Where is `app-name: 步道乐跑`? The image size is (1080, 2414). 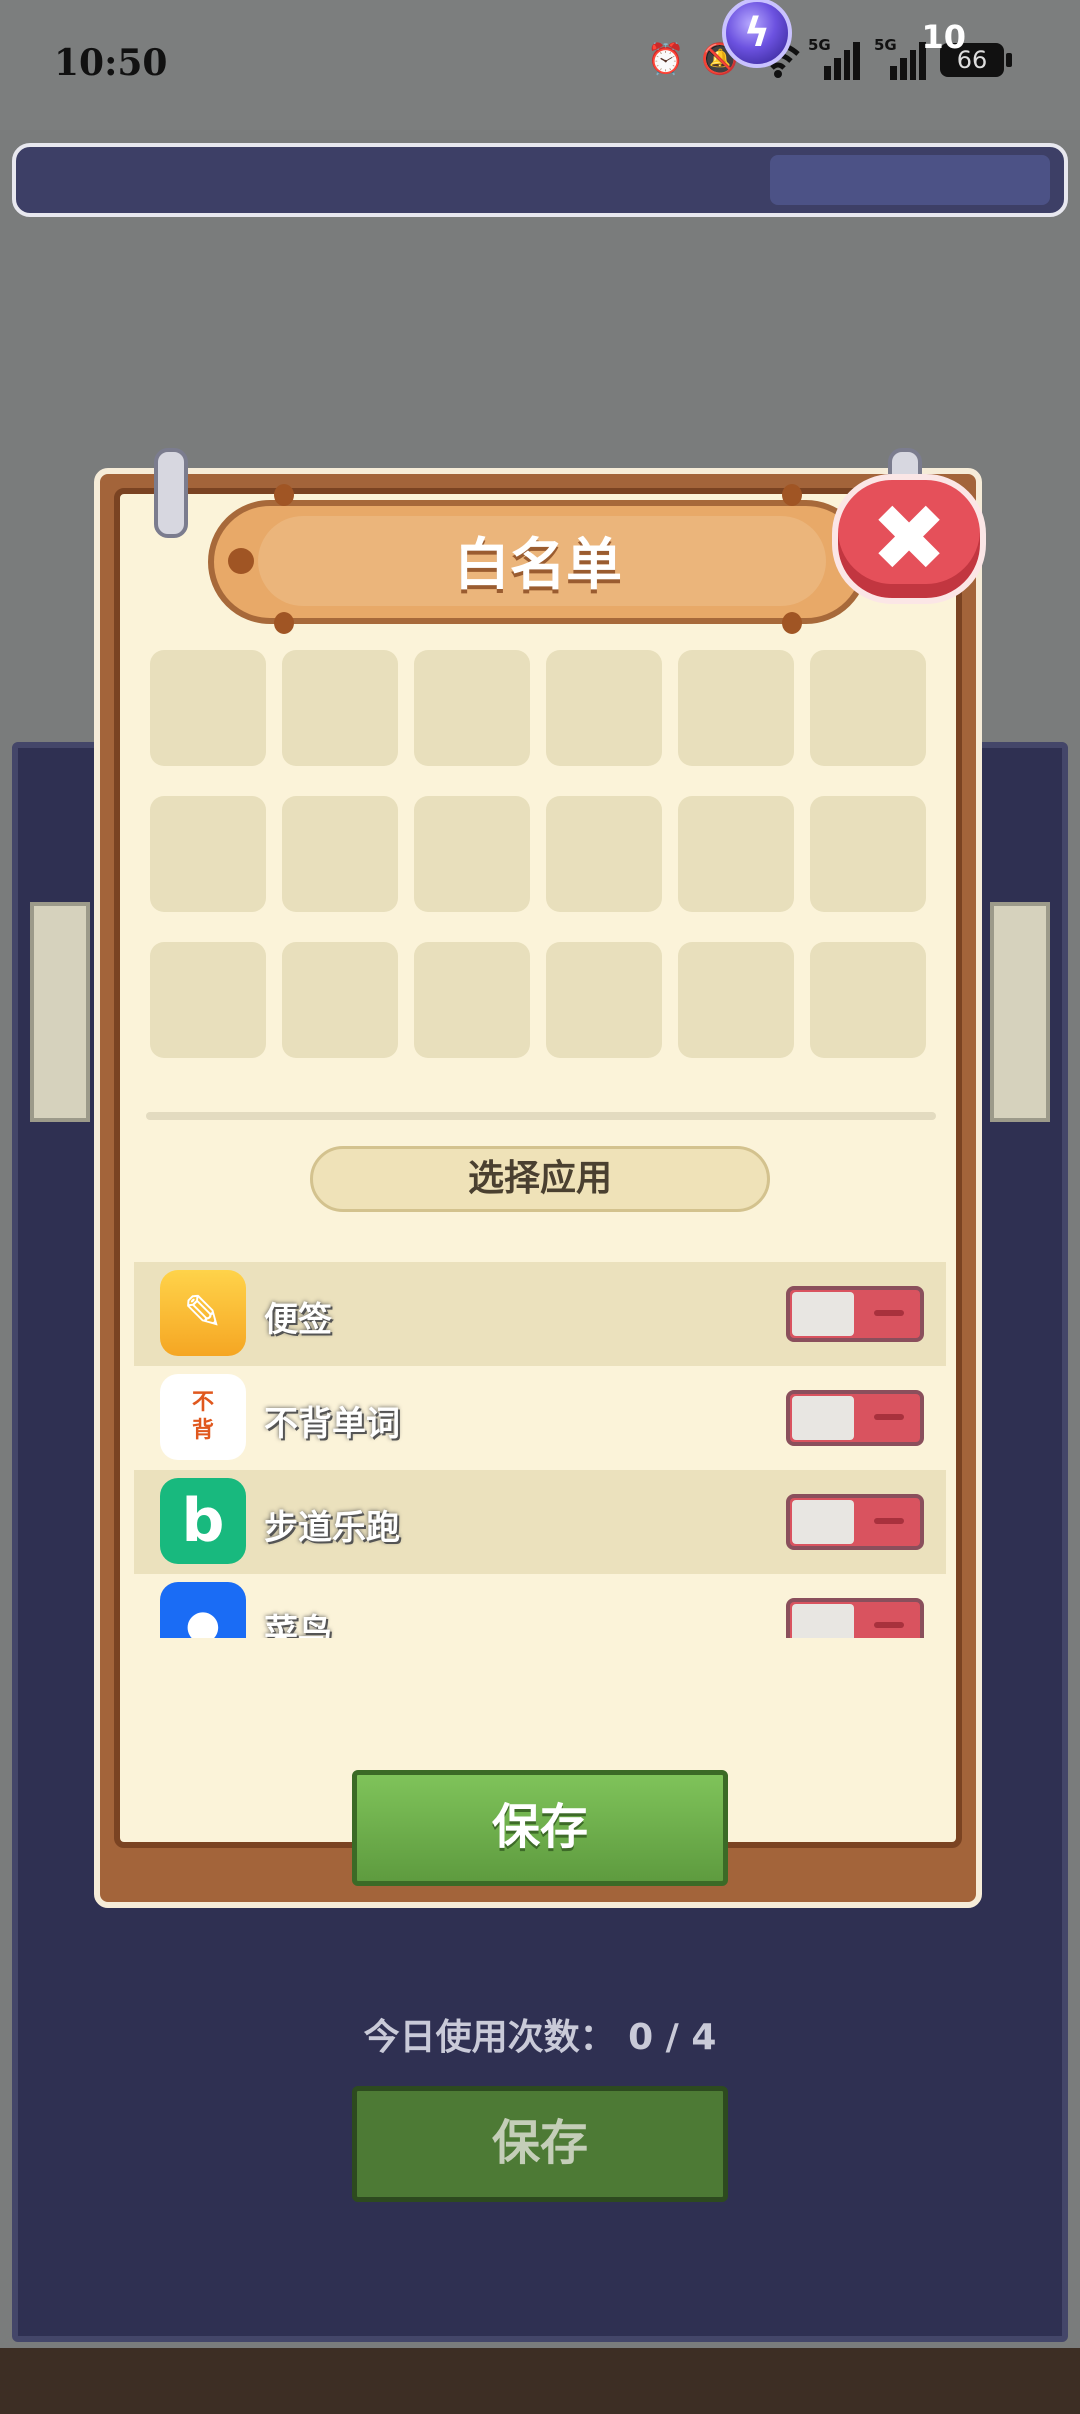
app-name: 步道乐跑 is located at coordinates (332, 1528).